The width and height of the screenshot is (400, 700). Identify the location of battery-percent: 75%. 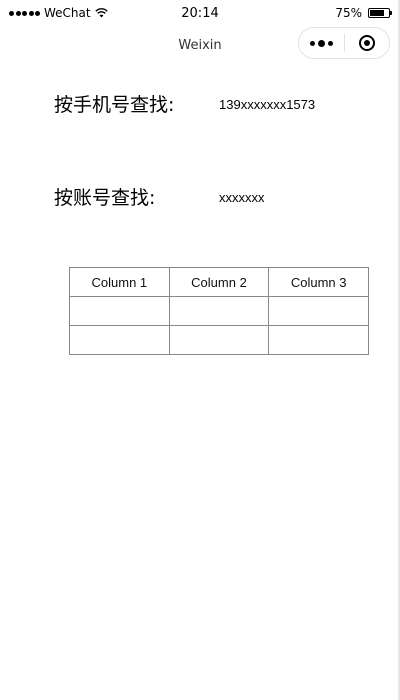
(348, 13).